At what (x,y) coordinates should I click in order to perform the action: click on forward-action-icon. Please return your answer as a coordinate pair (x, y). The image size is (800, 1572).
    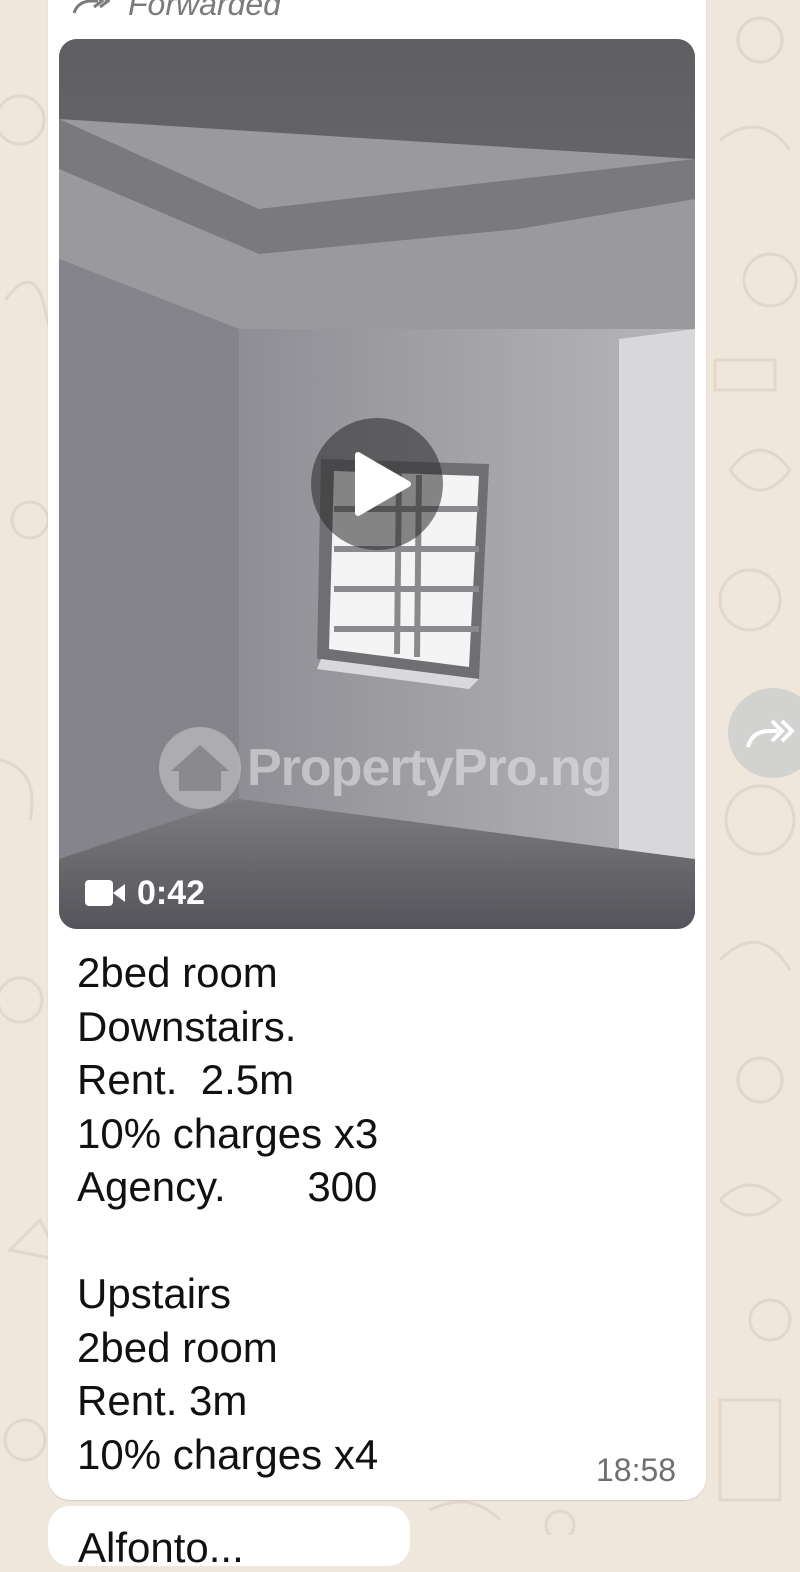
    Looking at the image, I should click on (770, 733).